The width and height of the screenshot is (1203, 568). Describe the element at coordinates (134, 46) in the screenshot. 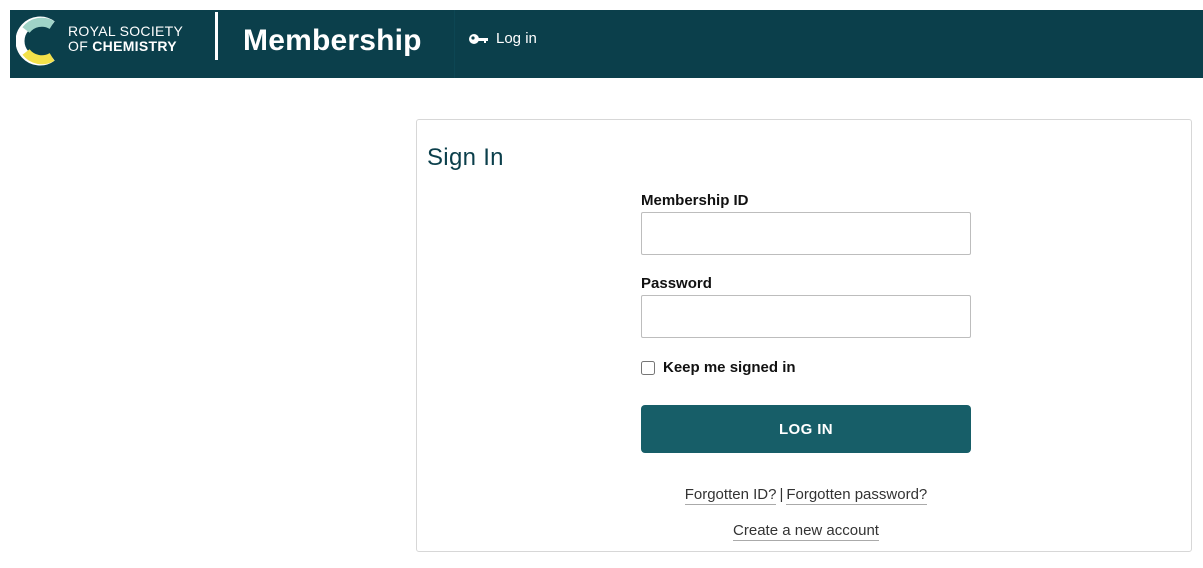

I see `logo-line-2-bold: CHEMISTRY` at that location.